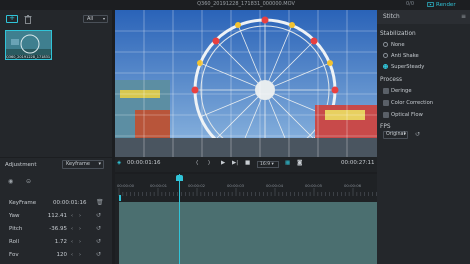  I want to click on radio-anti-shake, so click(385, 55).